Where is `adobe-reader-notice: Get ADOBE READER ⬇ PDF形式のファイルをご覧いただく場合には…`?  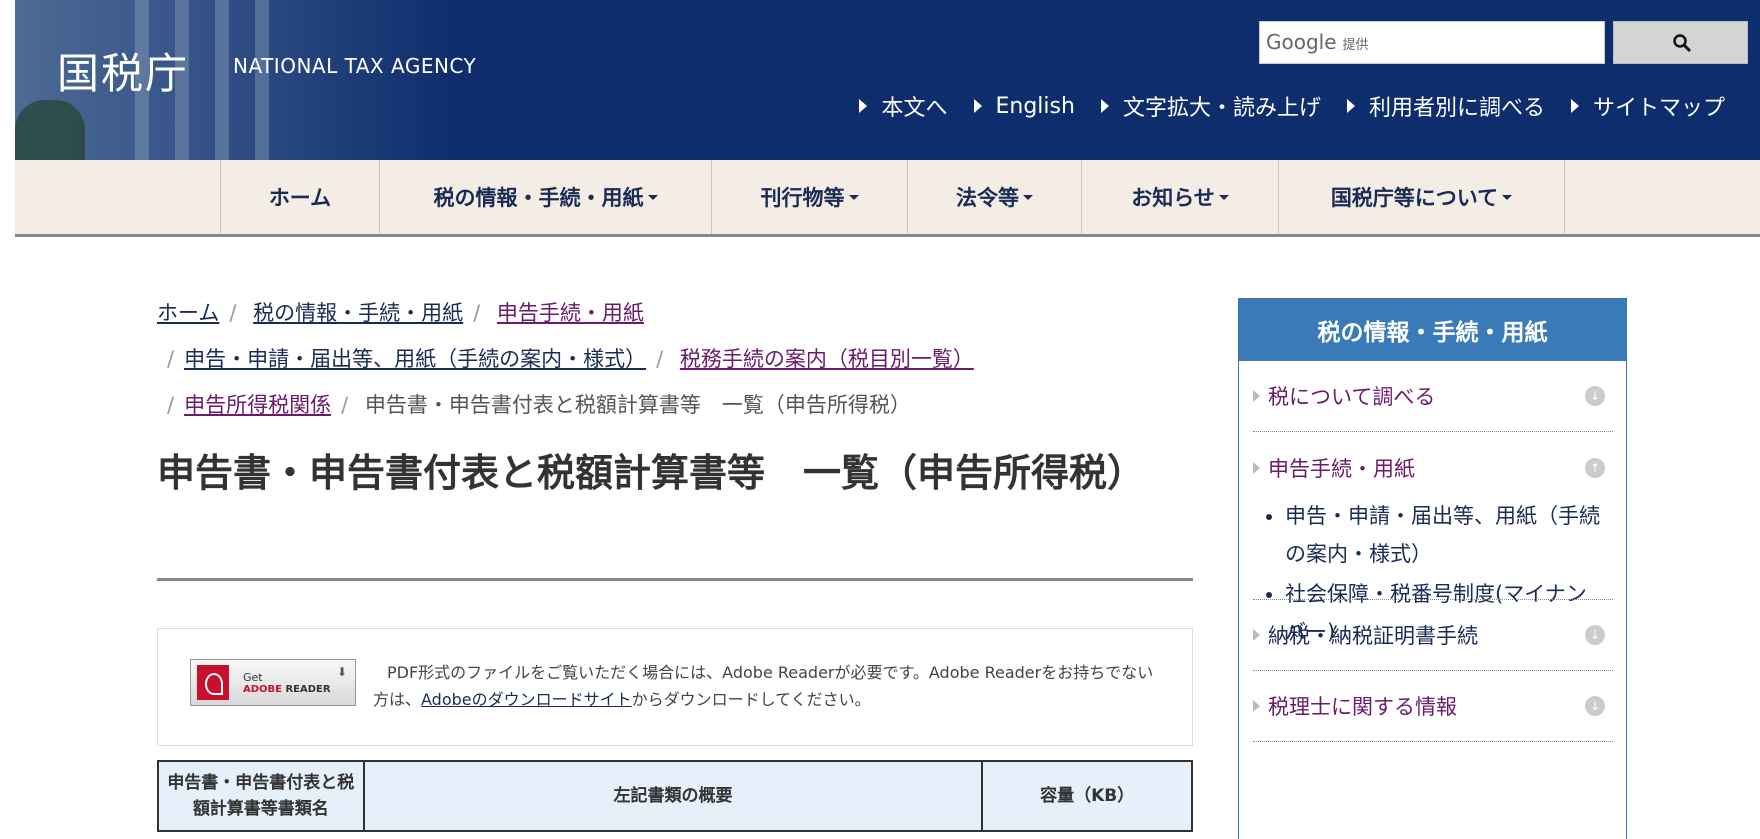
adobe-reader-notice: Get ADOBE READER ⬇ PDF形式のファイルをご覧いただく場合には… is located at coordinates (675, 687).